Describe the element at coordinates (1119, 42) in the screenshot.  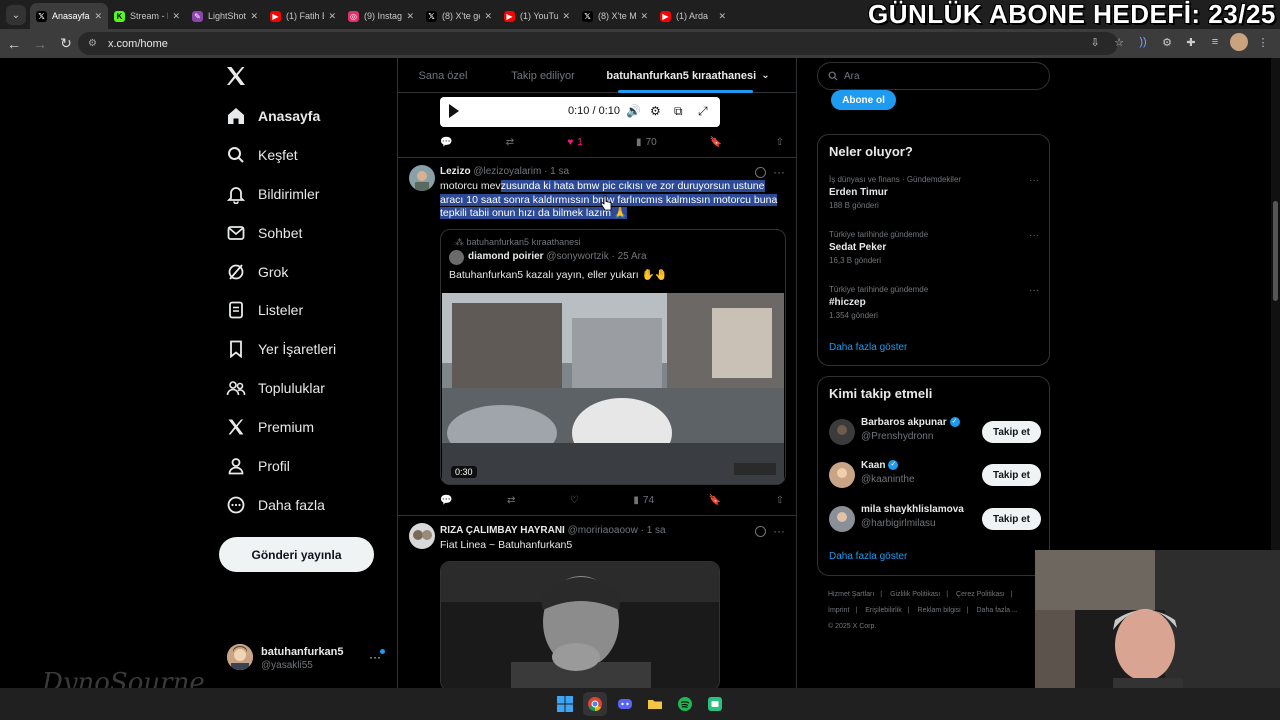
I see `star-icon: ☆` at that location.